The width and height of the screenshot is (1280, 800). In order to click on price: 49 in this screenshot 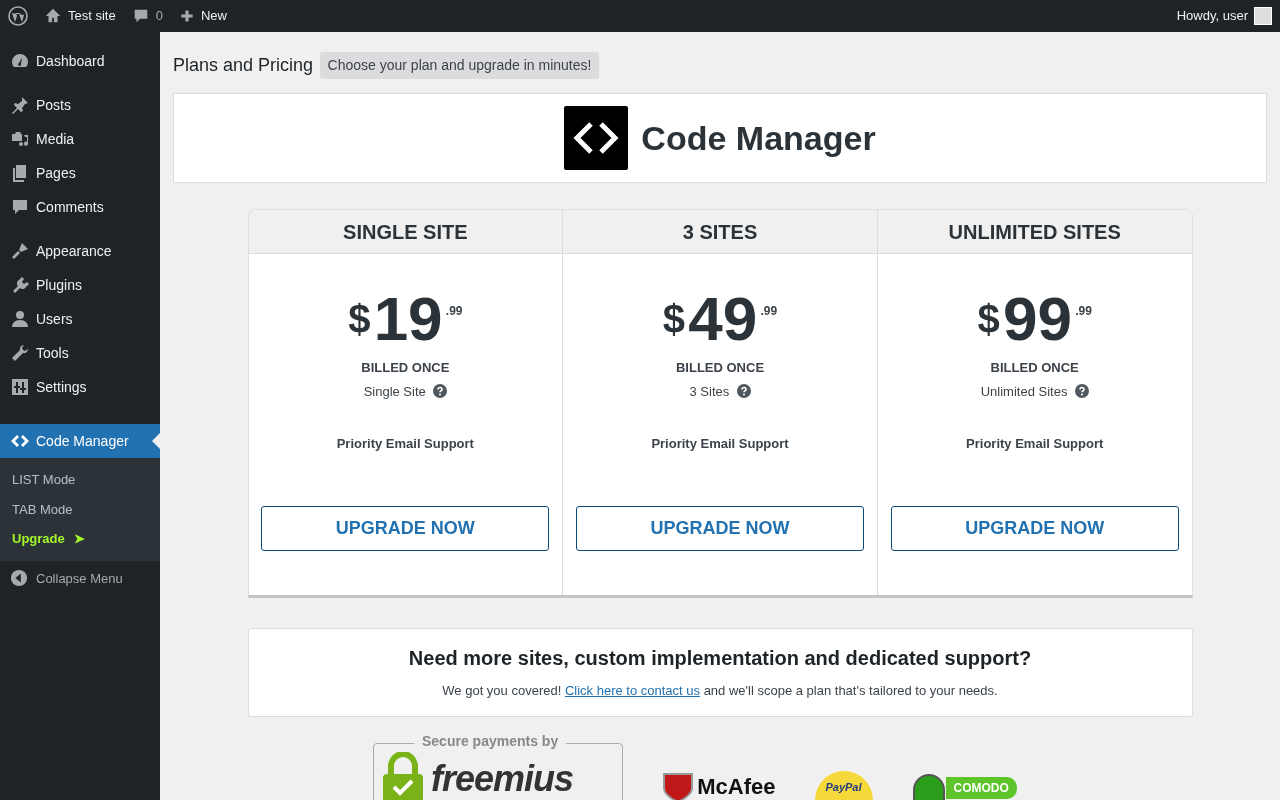, I will do `click(723, 319)`.